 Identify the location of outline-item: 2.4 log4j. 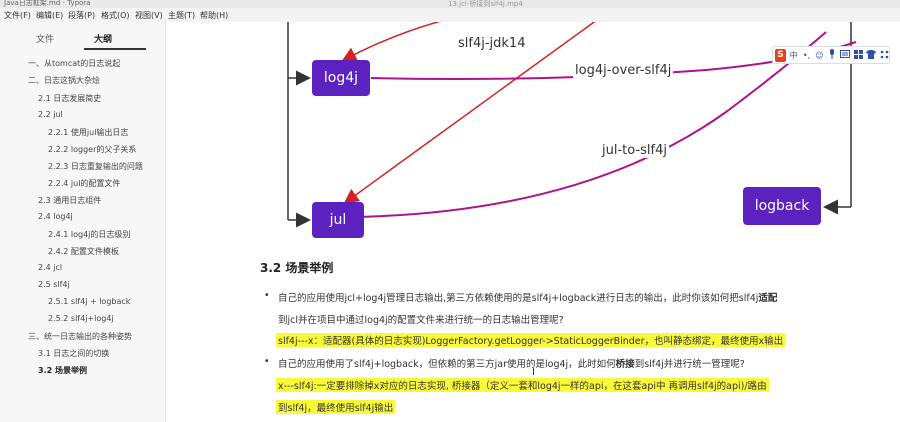
(55, 216).